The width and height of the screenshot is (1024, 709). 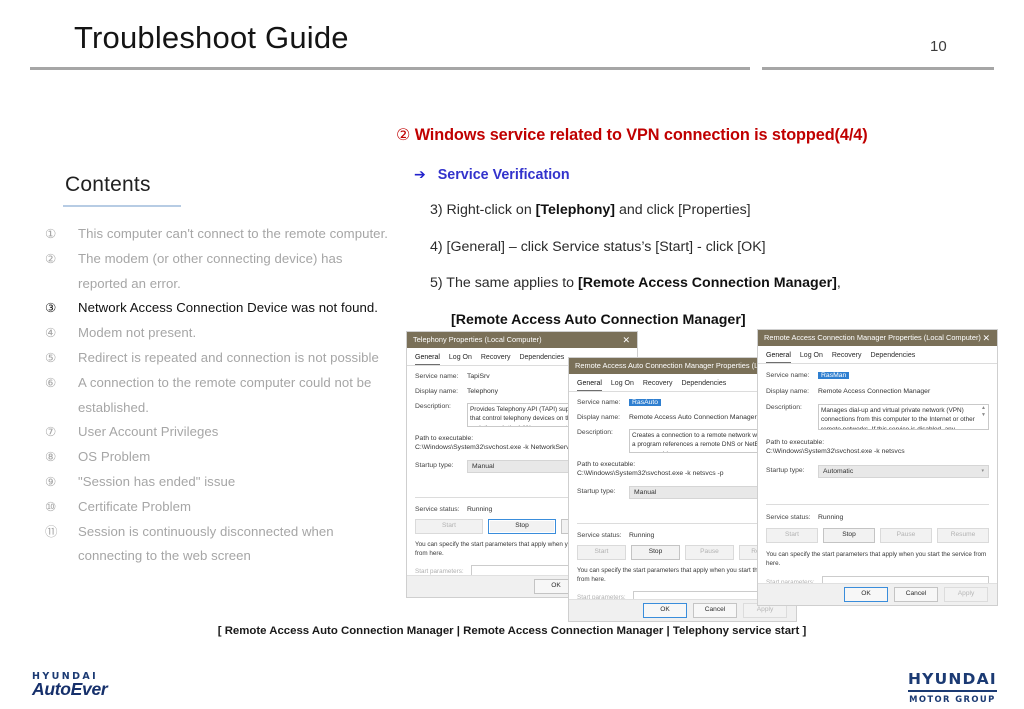 I want to click on hyundai-autoever-logo: HYUNDAI AutoEver, so click(x=70, y=685).